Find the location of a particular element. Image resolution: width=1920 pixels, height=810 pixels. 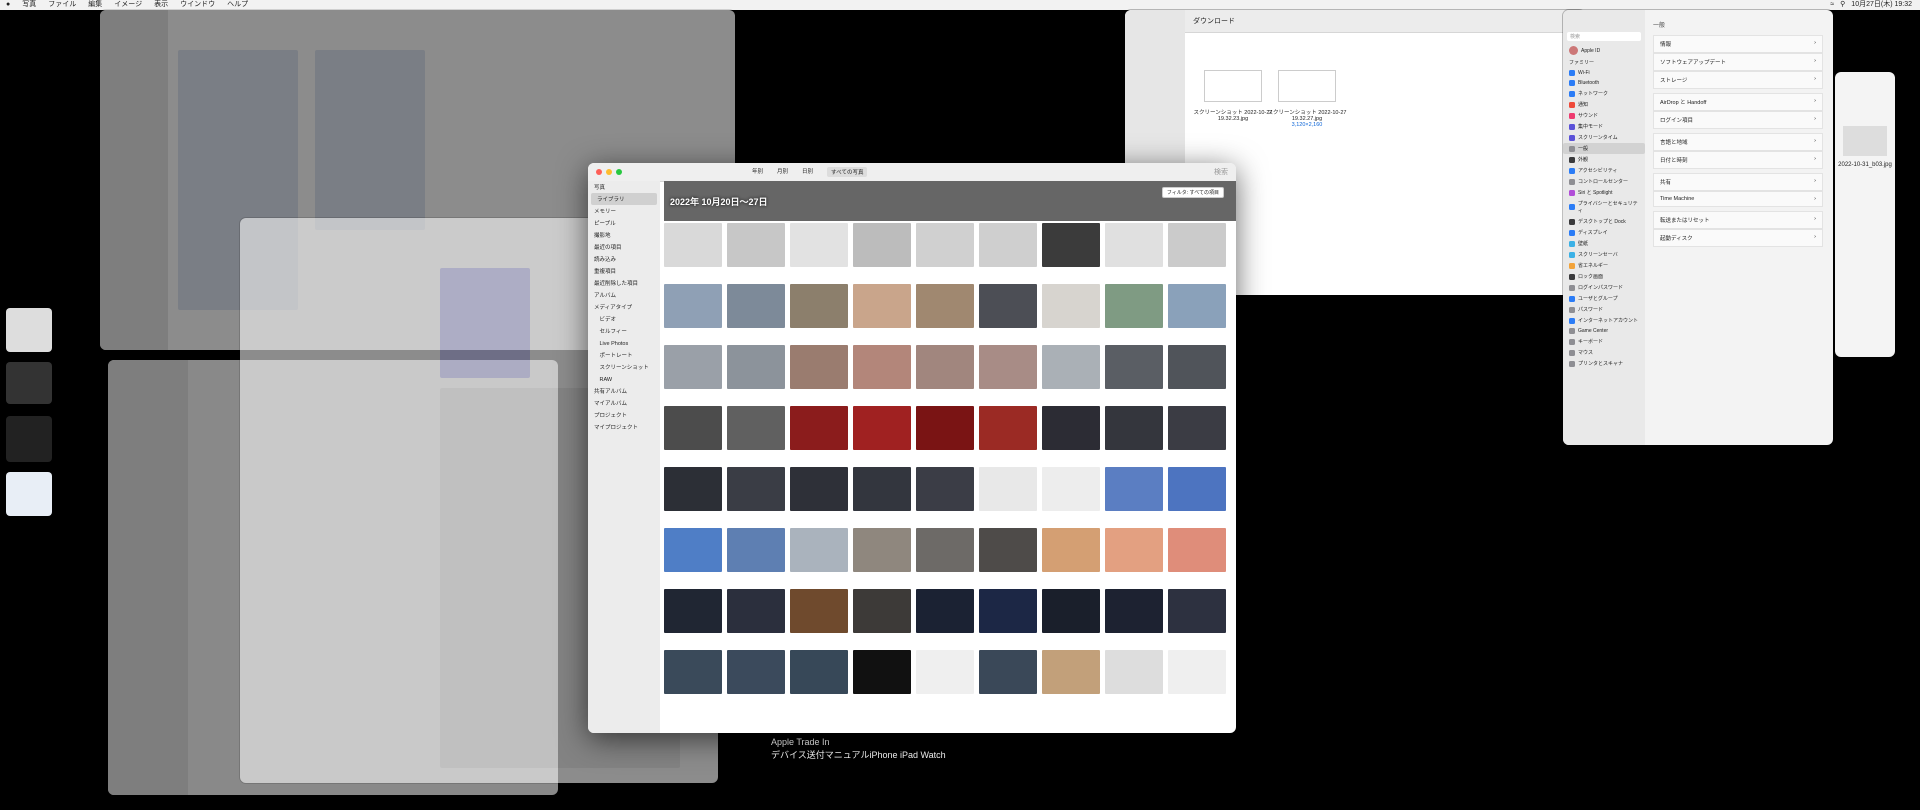

settings-sidebar-item: Game Center is located at coordinates (1604, 331).